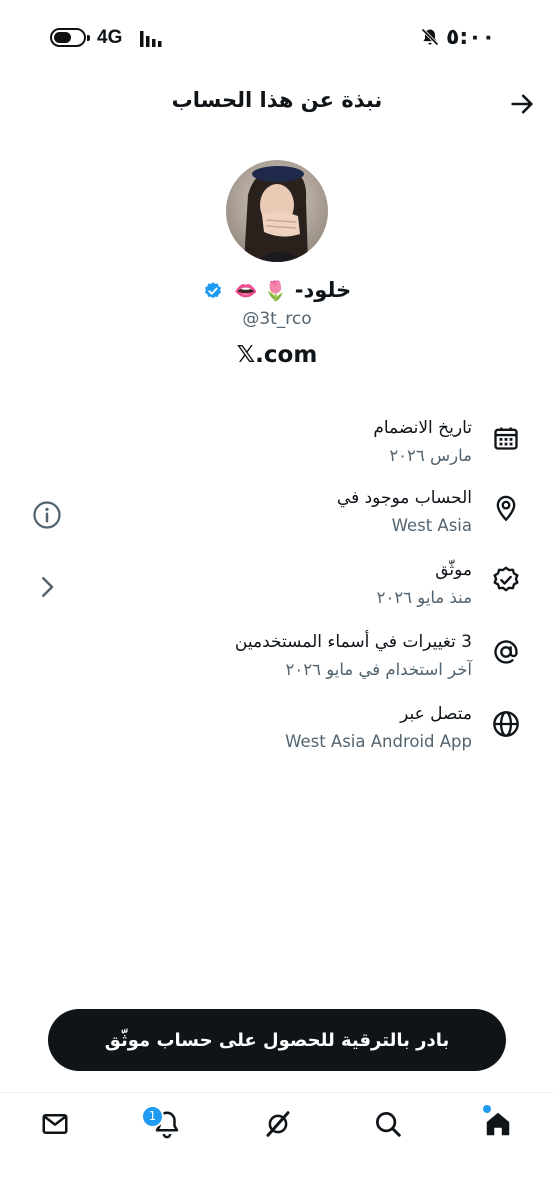 Image resolution: width=554 pixels, height=1201 pixels. Describe the element at coordinates (453, 570) in the screenshot. I see `row-title: موثّق` at that location.